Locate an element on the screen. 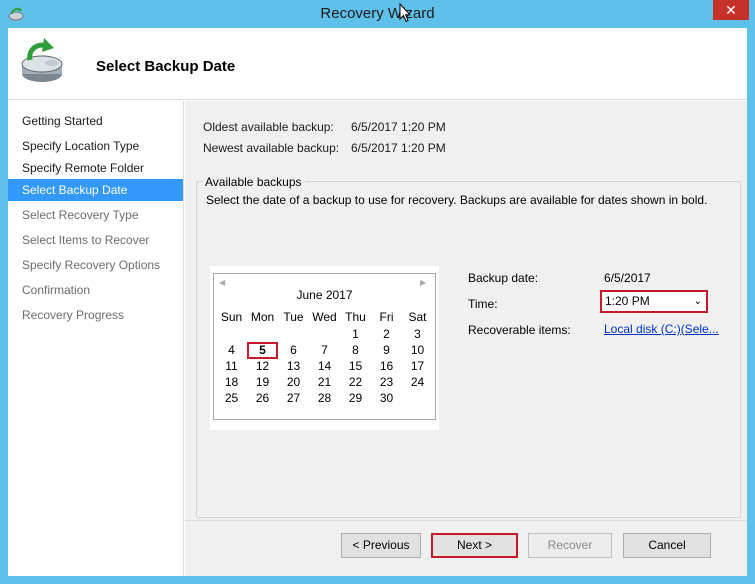  calendar-day: 28 is located at coordinates (324, 398).